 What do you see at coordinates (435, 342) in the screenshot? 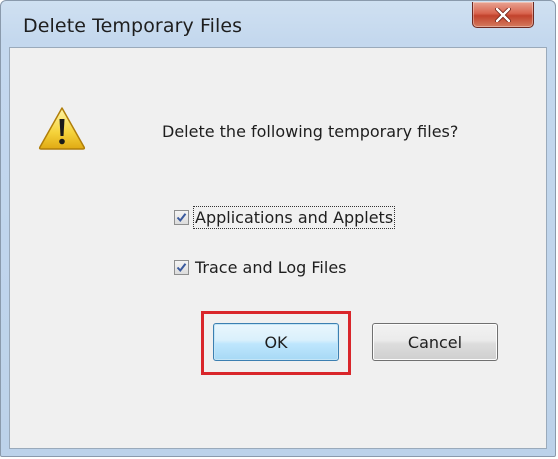
I see `cancel-button: Cancel` at bounding box center [435, 342].